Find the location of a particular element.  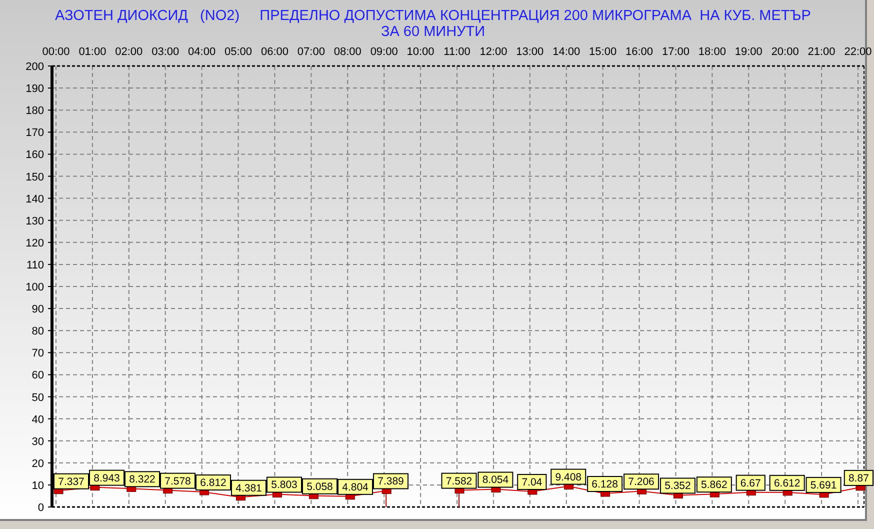

data-label: 5.058 is located at coordinates (320, 486).